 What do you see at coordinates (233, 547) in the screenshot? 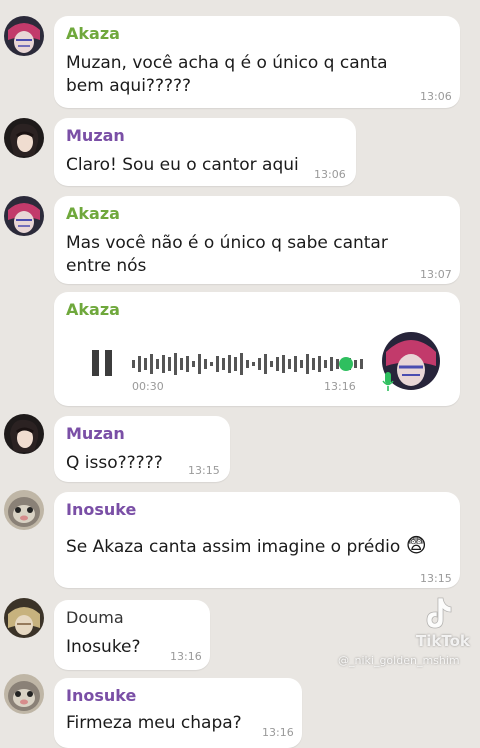
I see `message-text-content: Se Akaza canta assim imagine o prédio` at bounding box center [233, 547].